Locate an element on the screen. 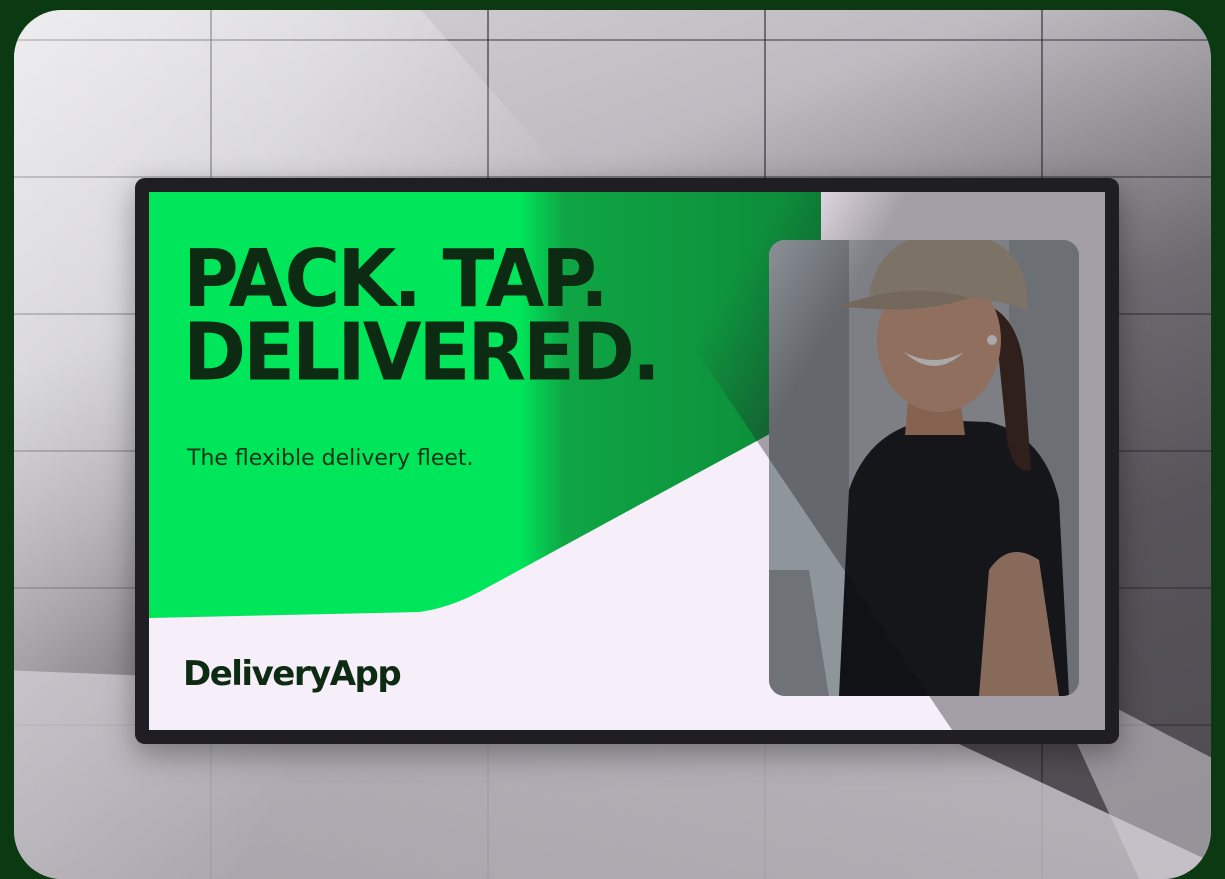  delivery-worker-photo is located at coordinates (924, 468).